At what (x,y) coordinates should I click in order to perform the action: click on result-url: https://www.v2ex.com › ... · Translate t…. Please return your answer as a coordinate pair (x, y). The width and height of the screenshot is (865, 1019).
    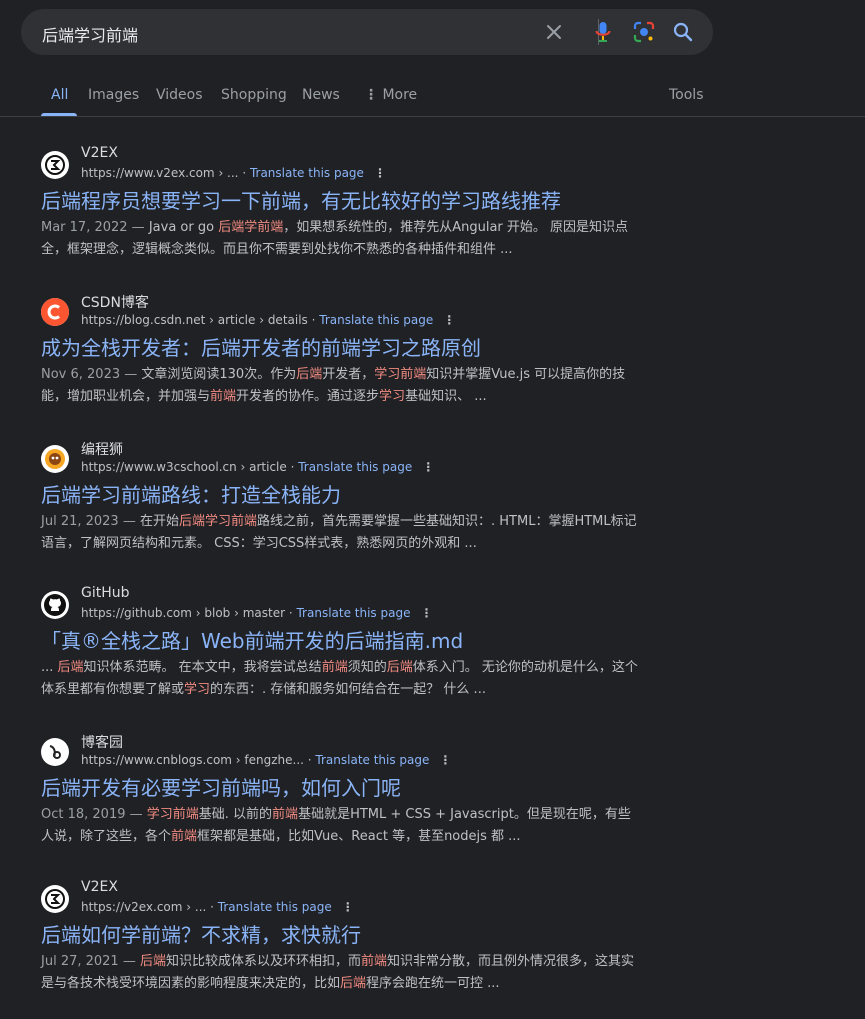
    Looking at the image, I should click on (233, 173).